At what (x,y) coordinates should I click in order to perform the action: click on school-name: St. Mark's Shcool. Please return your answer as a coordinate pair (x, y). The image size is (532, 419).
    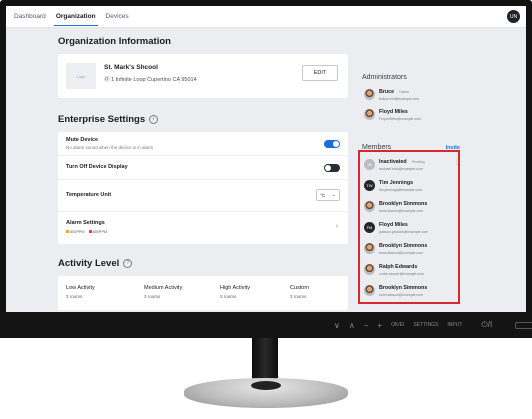
    Looking at the image, I should click on (131, 67).